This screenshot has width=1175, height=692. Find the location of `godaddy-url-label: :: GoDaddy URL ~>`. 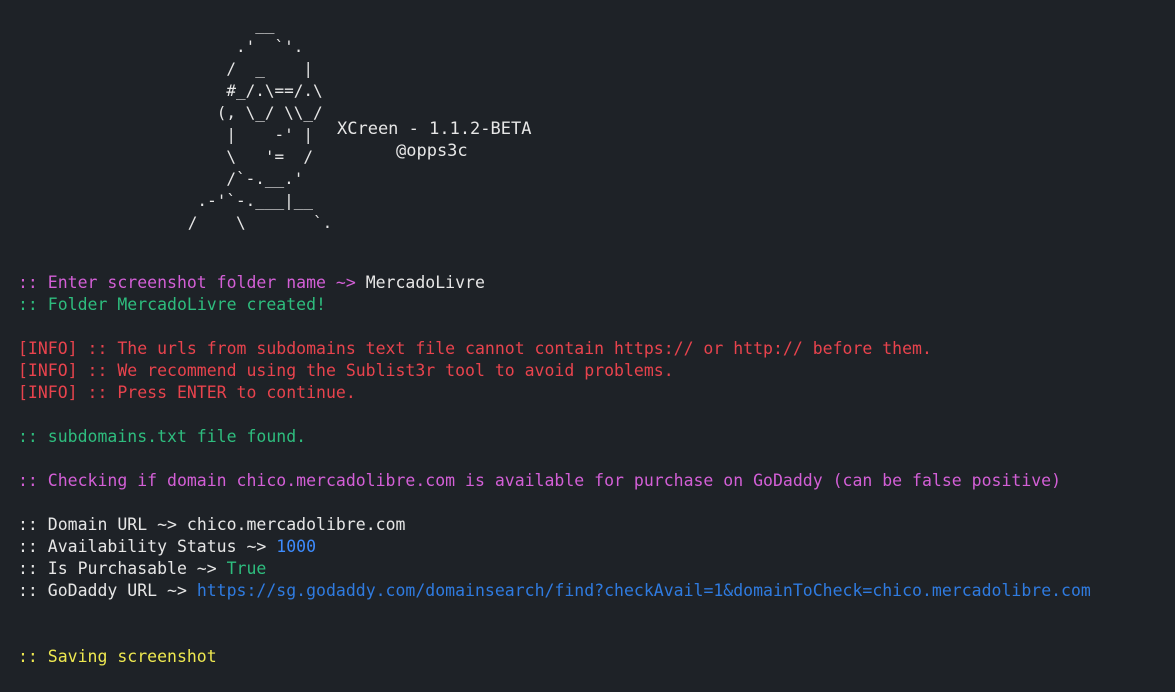

godaddy-url-label: :: GoDaddy URL ~> is located at coordinates (107, 590).